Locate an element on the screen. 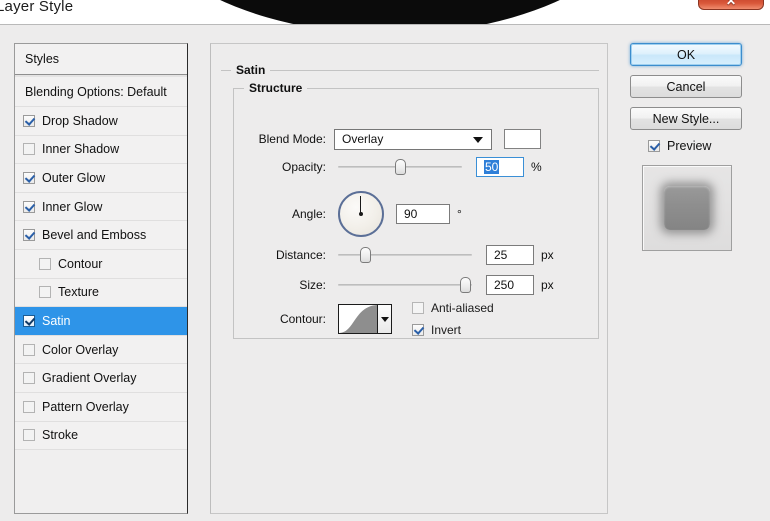 The height and width of the screenshot is (521, 770). angle-value: 90 is located at coordinates (411, 214).